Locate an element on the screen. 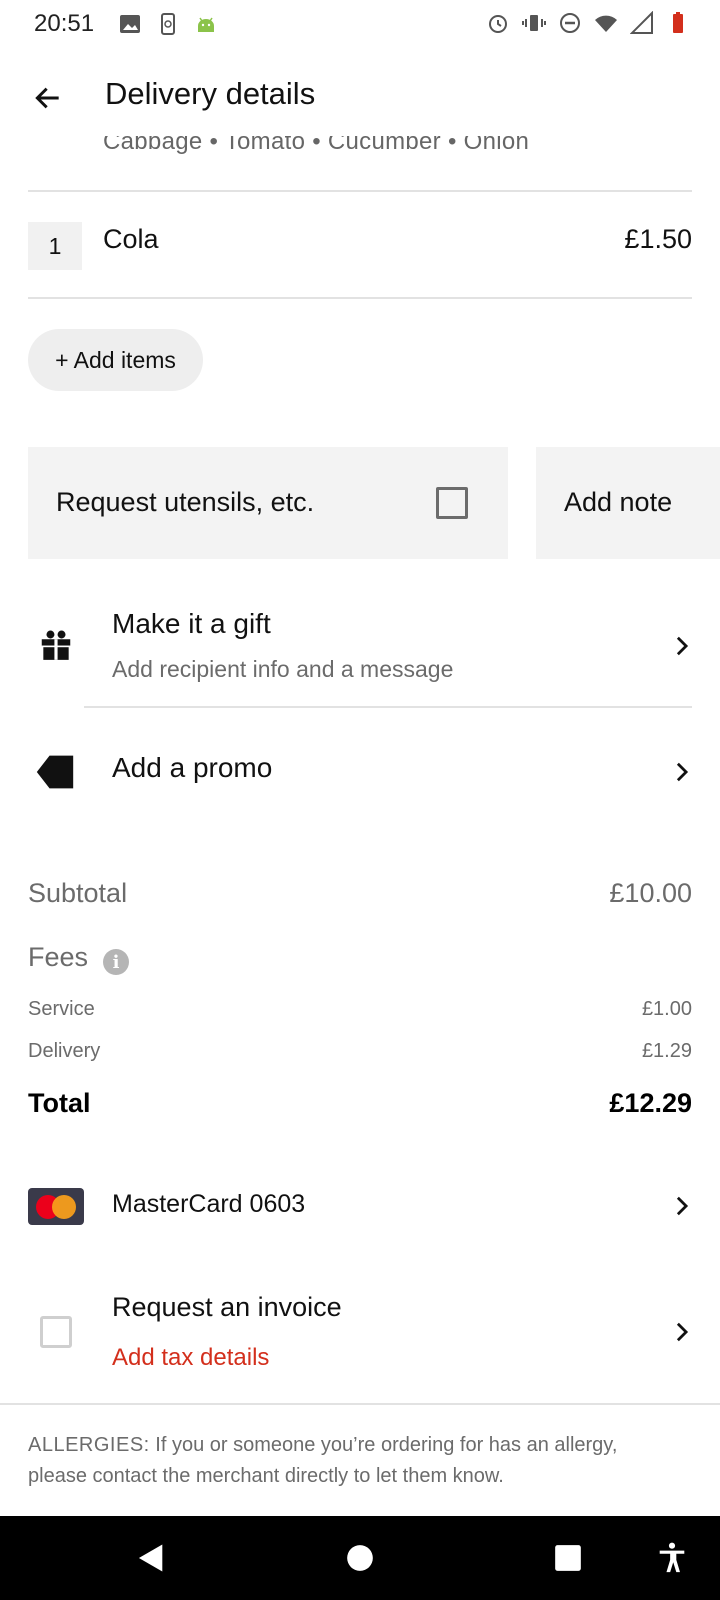 The image size is (720, 1600). status-right-icons is located at coordinates (588, 23).